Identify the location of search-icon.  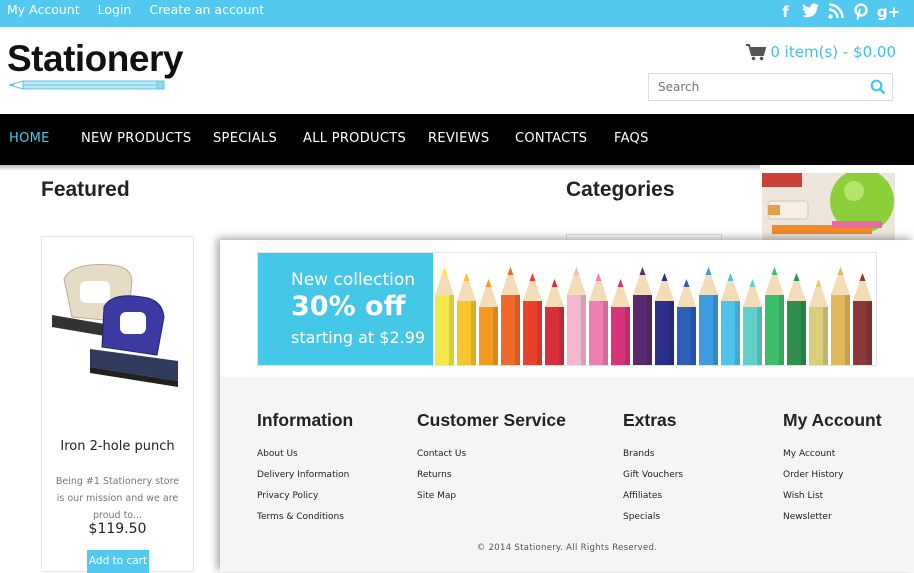
(878, 87).